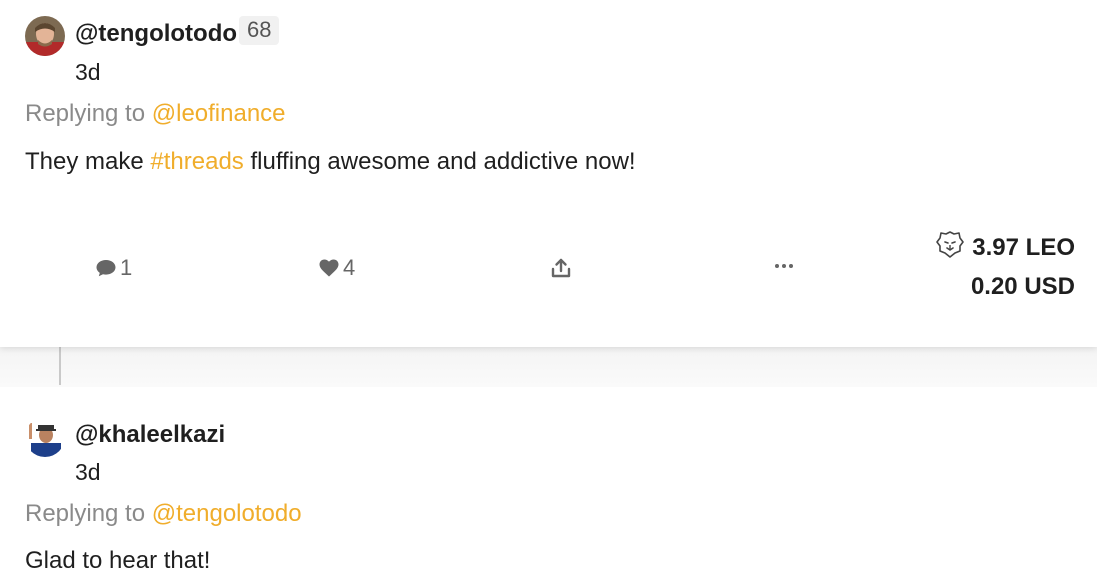 The width and height of the screenshot is (1097, 577). I want to click on hashtag-link: #threads, so click(196, 161).